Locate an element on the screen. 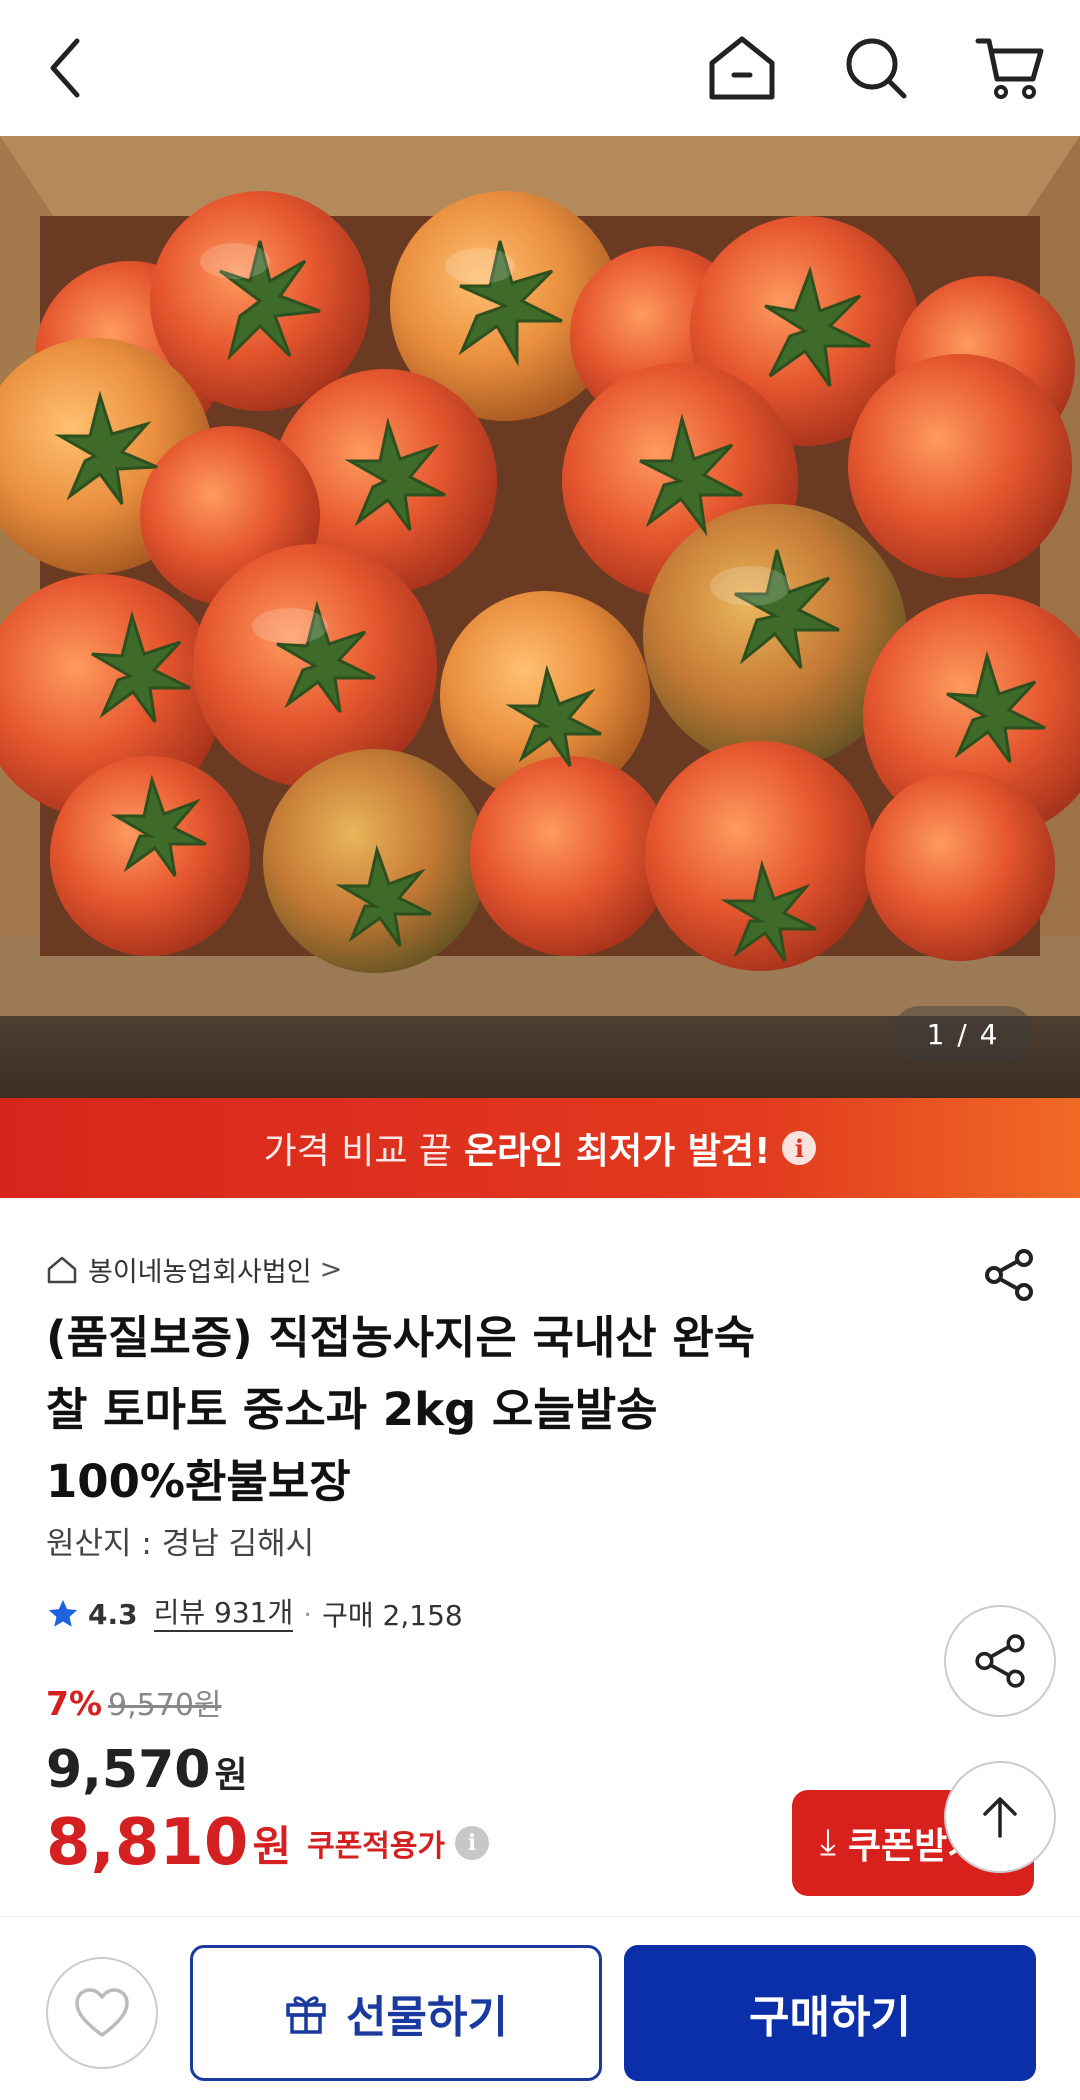 The image size is (1080, 2100). rating-row: 4.3 리뷰 931개 · 구매 2,158 is located at coordinates (254, 1614).